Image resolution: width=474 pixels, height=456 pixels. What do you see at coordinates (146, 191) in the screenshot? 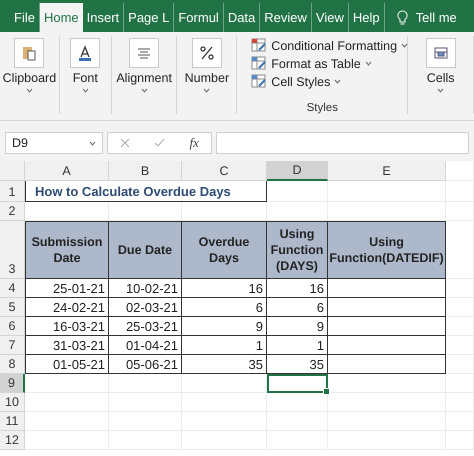
I see `sheet-title: How to Calculate Overdue Days` at bounding box center [146, 191].